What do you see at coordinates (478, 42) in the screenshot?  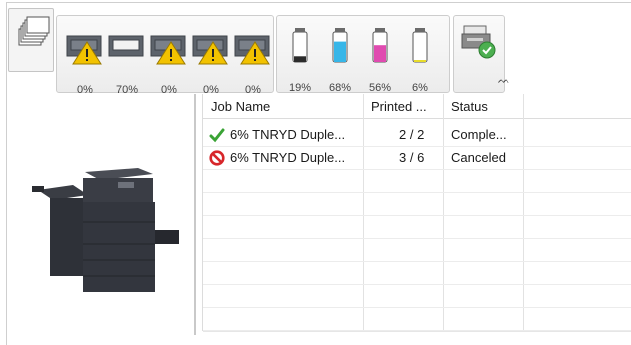 I see `printer-ok-icon` at bounding box center [478, 42].